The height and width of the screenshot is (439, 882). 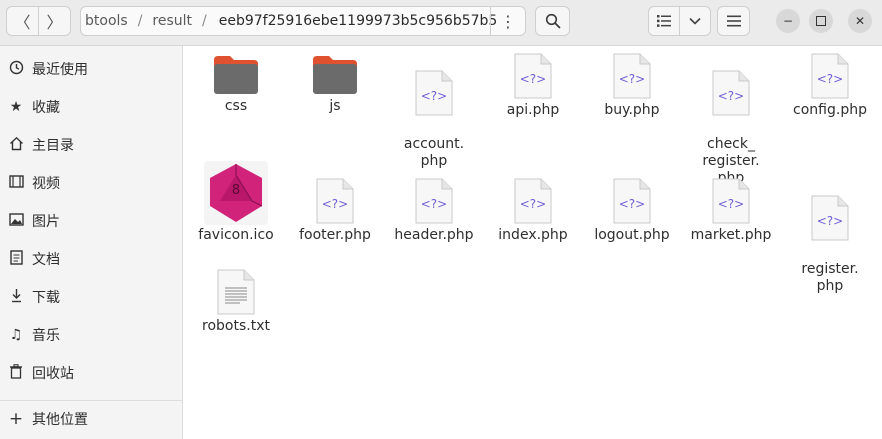 What do you see at coordinates (632, 235) in the screenshot?
I see `file-name: logout.php` at bounding box center [632, 235].